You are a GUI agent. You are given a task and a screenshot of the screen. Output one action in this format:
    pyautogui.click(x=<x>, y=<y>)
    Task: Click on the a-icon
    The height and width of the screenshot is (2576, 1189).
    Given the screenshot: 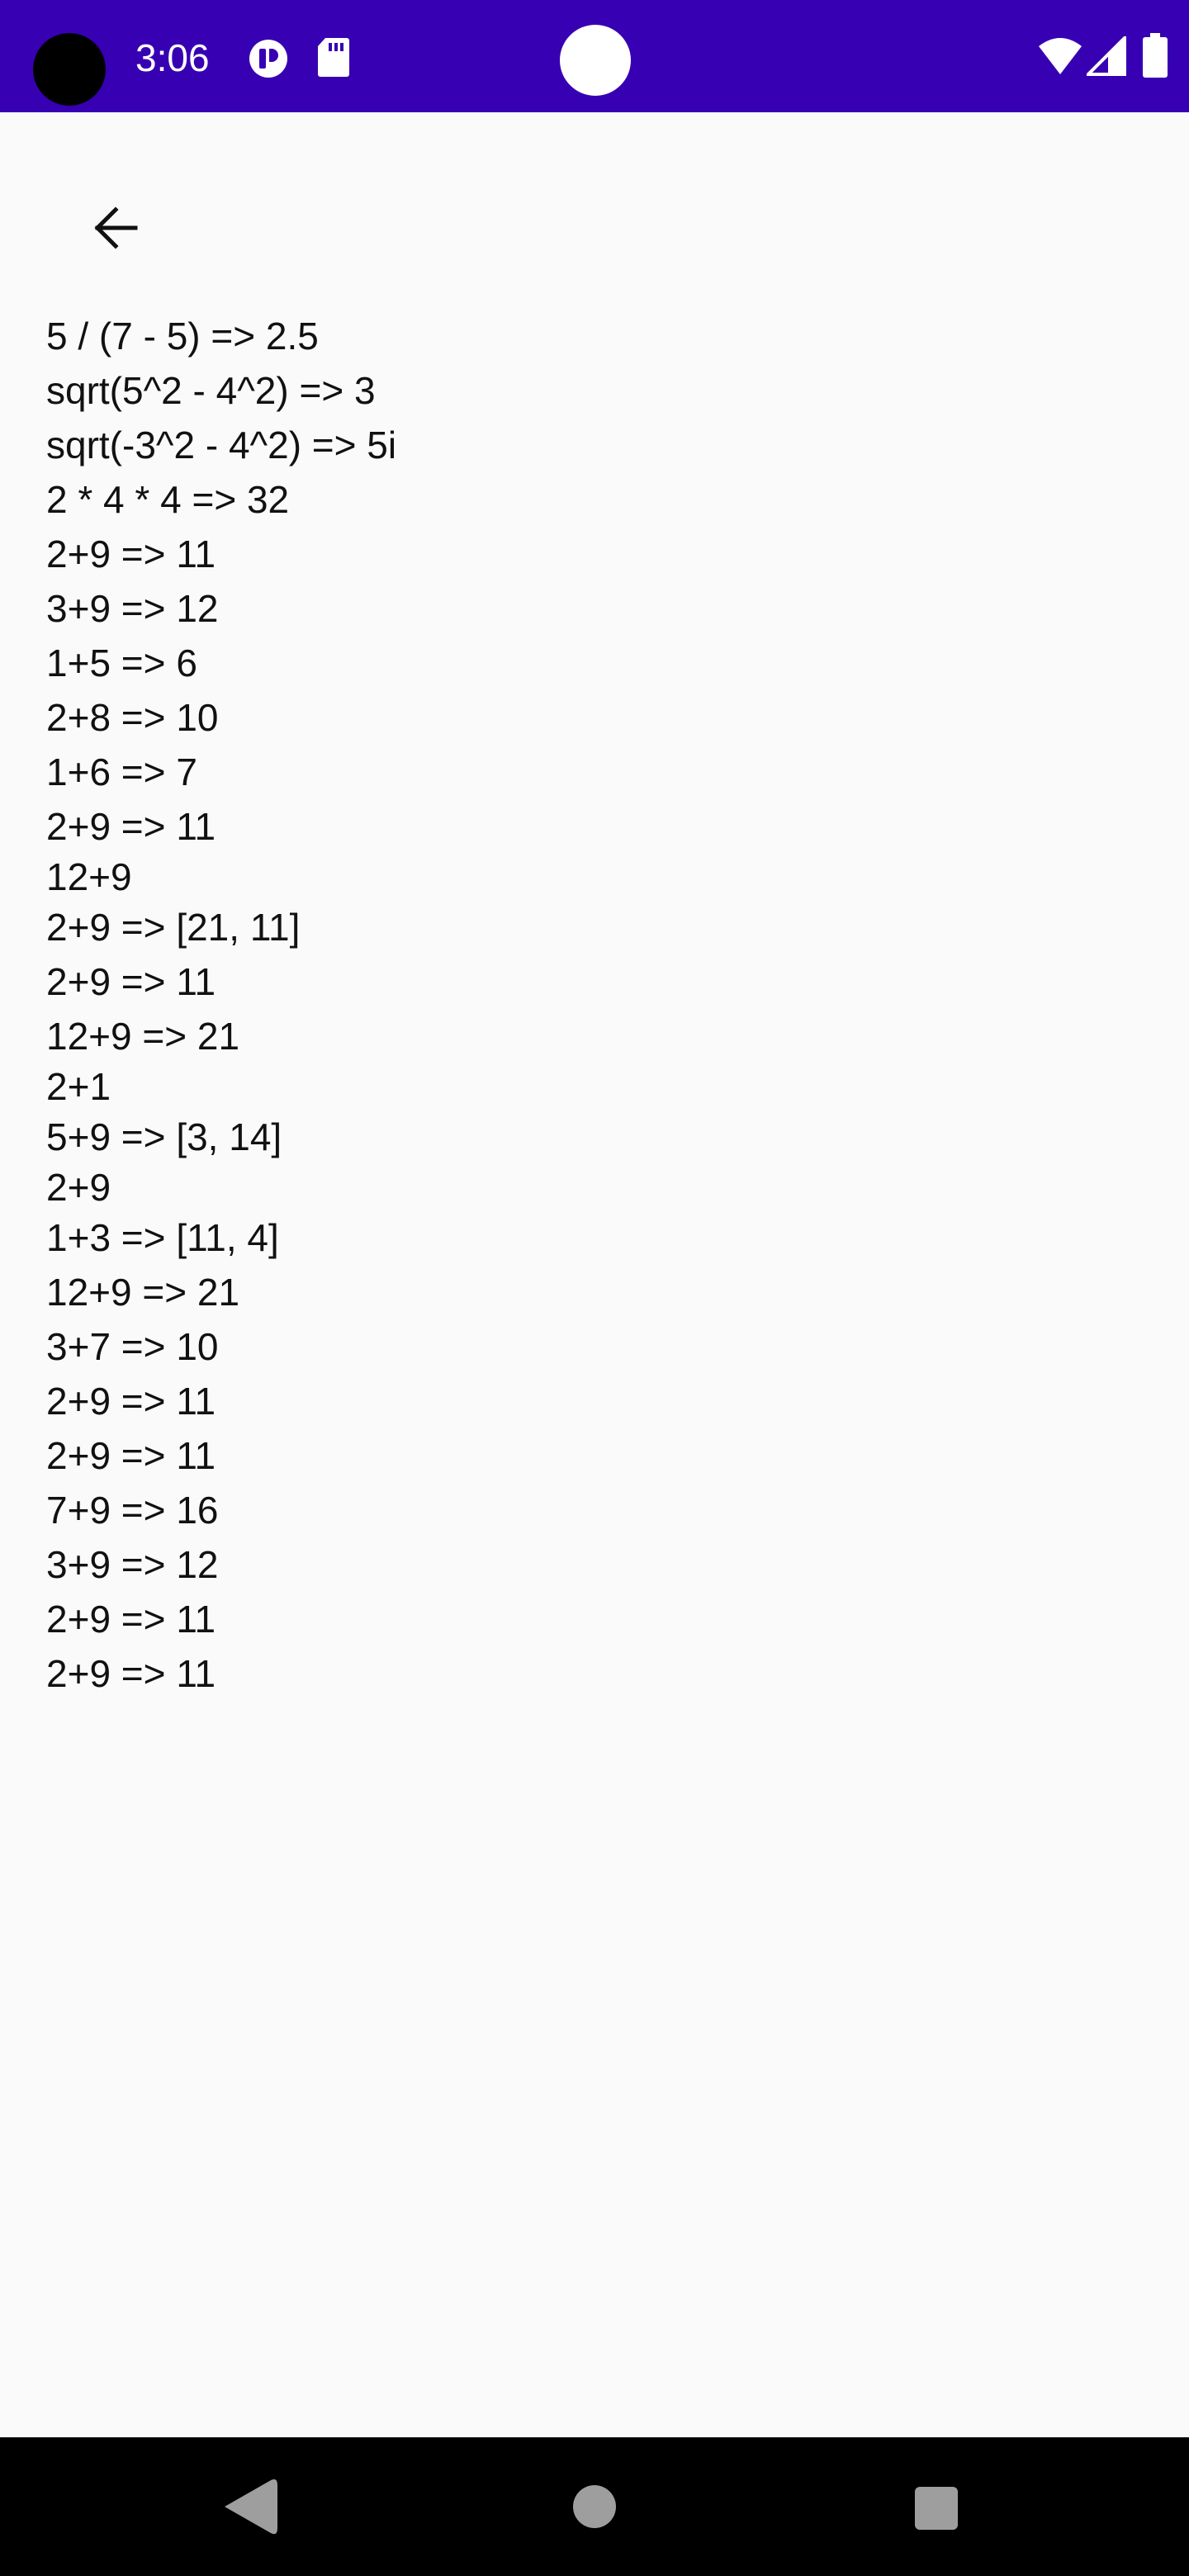 What is the action you would take?
    pyautogui.click(x=268, y=59)
    